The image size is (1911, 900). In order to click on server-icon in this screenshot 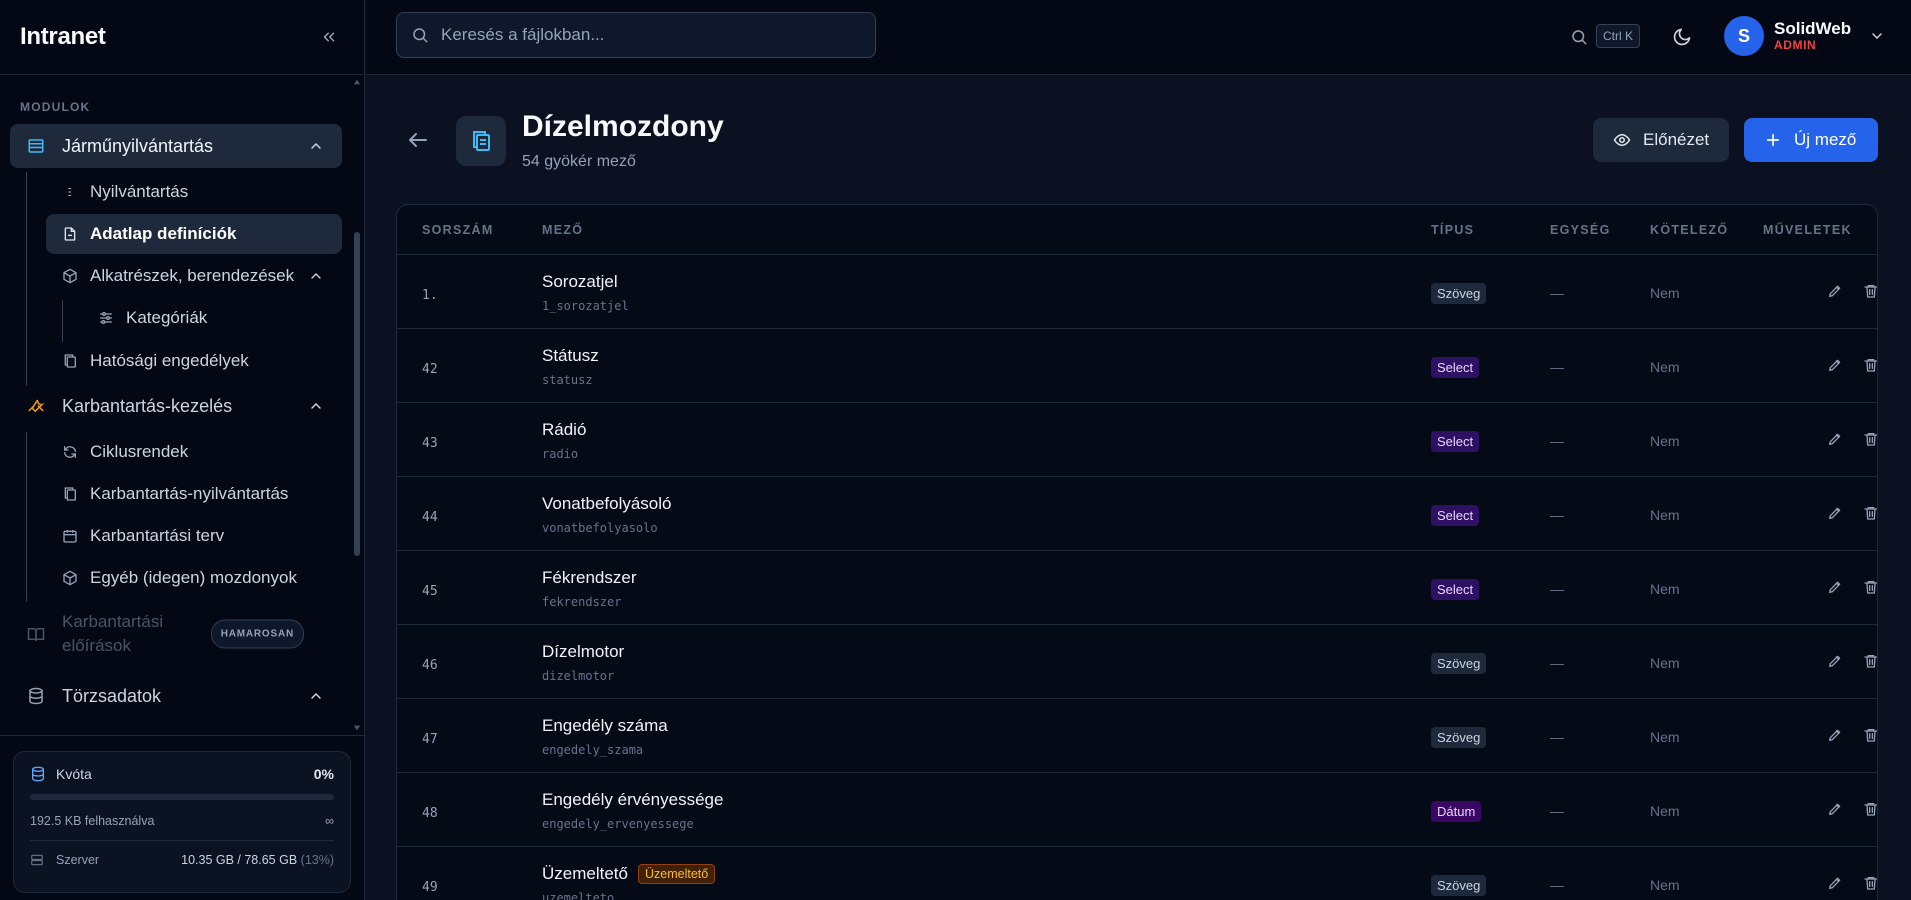, I will do `click(37, 860)`.